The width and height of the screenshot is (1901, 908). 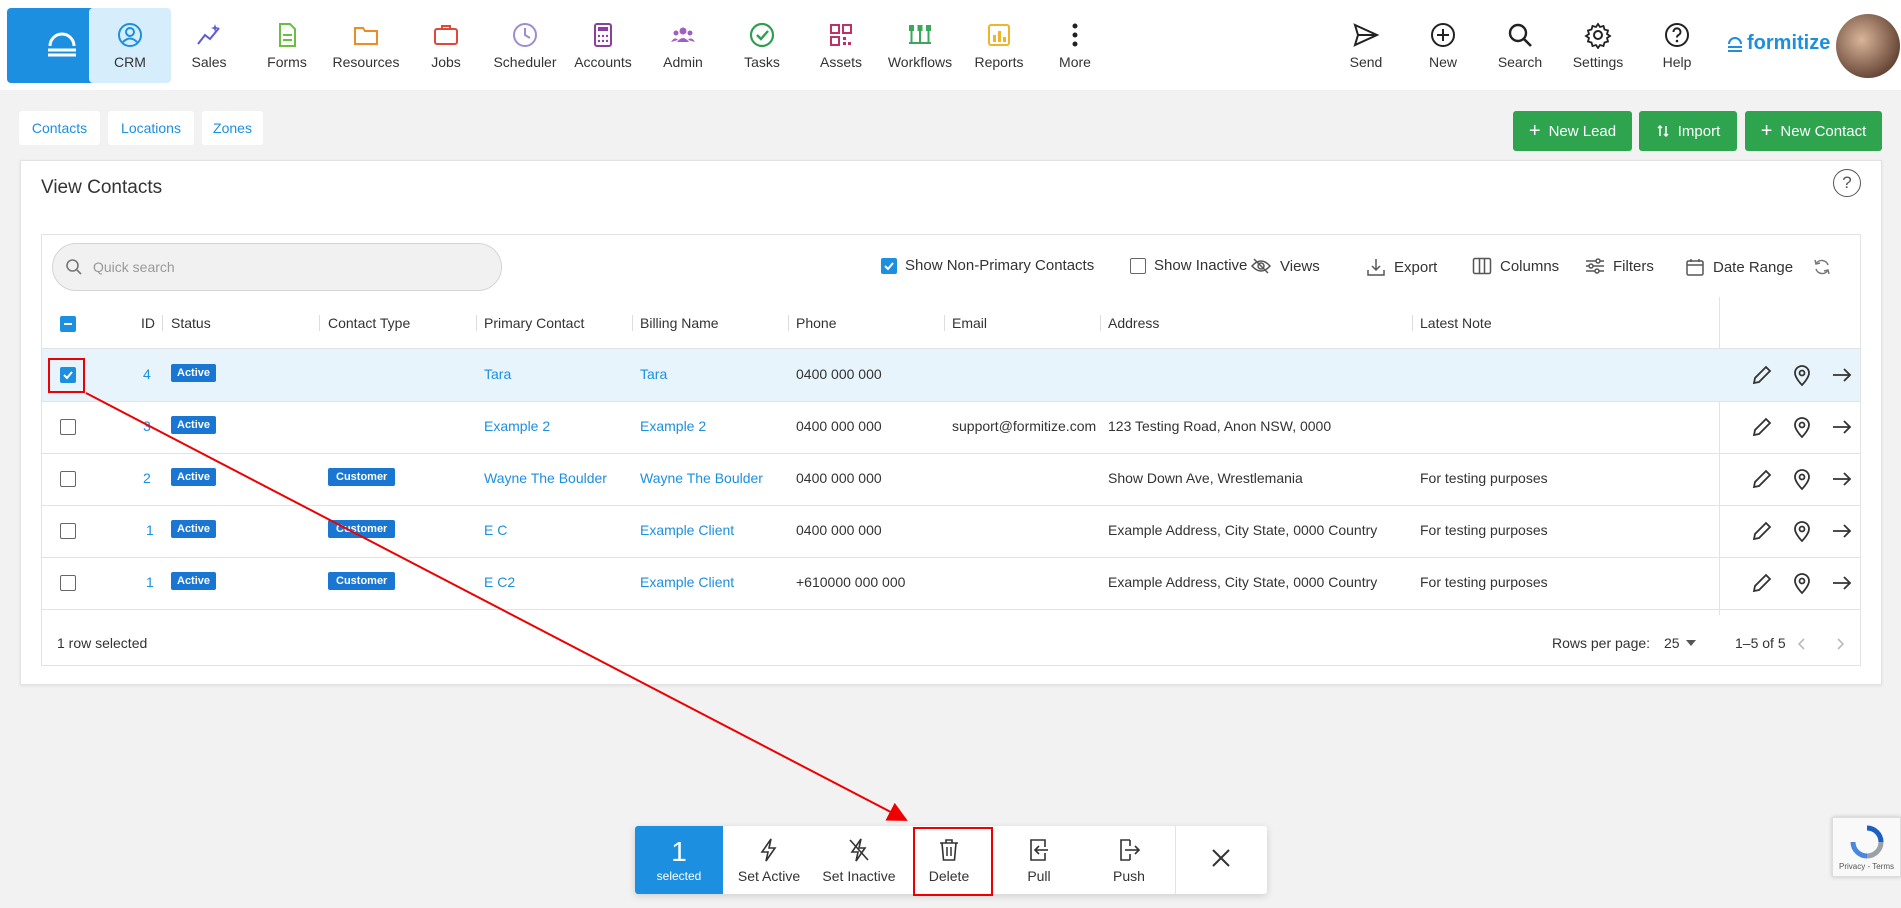 What do you see at coordinates (1866, 841) in the screenshot?
I see `recaptcha-logo-icon` at bounding box center [1866, 841].